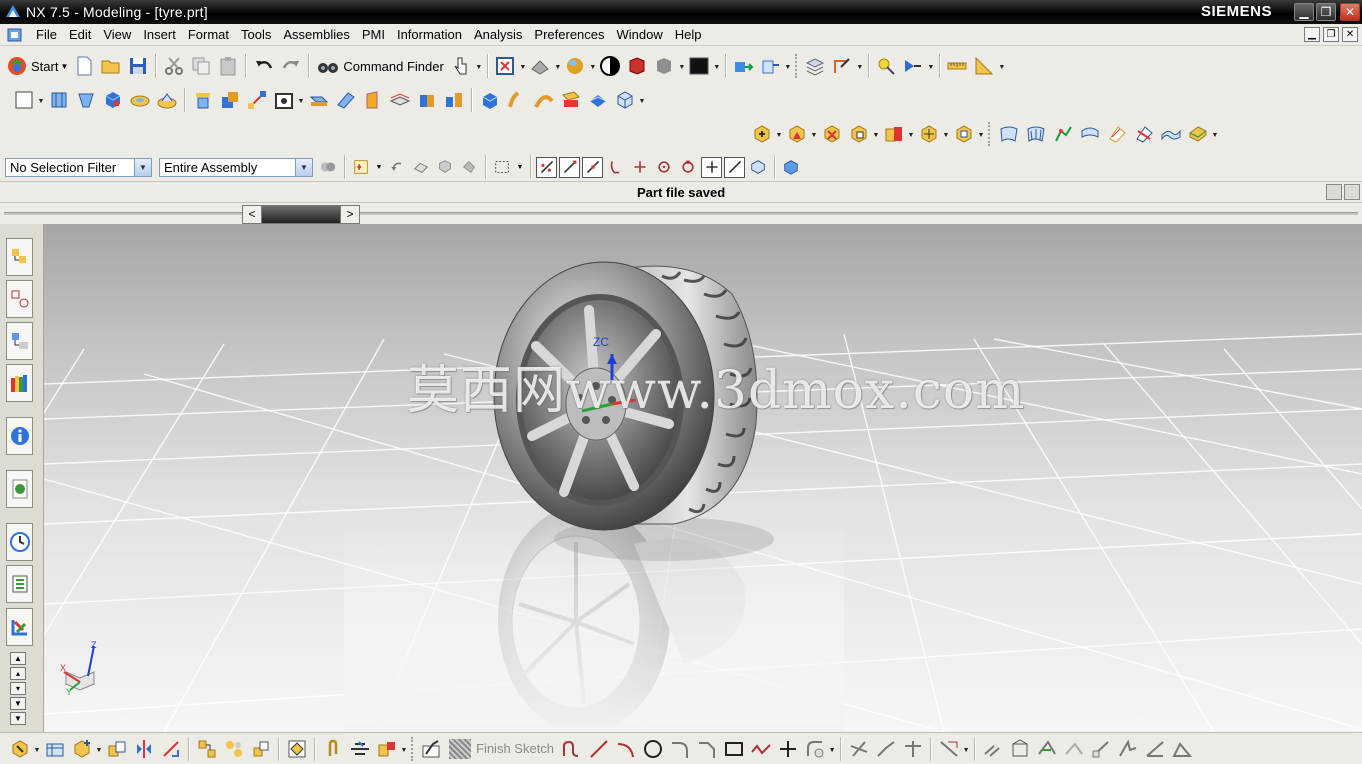 The height and width of the screenshot is (764, 1362). What do you see at coordinates (19, 257) in the screenshot?
I see `assembly-navigator-tab` at bounding box center [19, 257].